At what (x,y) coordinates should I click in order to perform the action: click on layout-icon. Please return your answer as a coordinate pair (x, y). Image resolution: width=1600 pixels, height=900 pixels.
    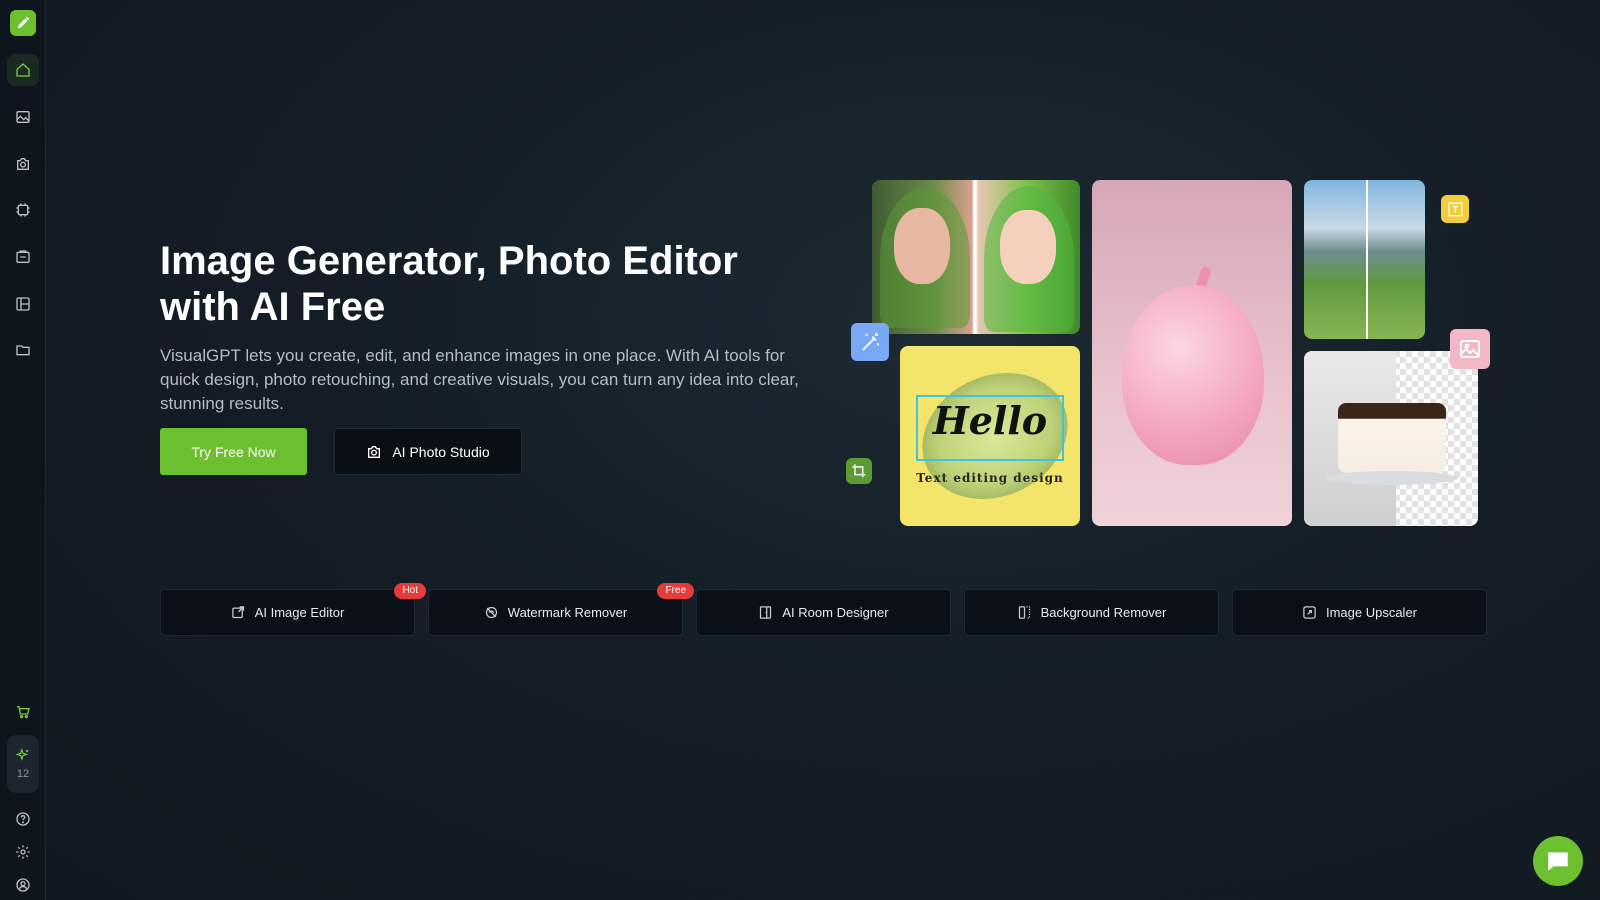
    Looking at the image, I should click on (23, 304).